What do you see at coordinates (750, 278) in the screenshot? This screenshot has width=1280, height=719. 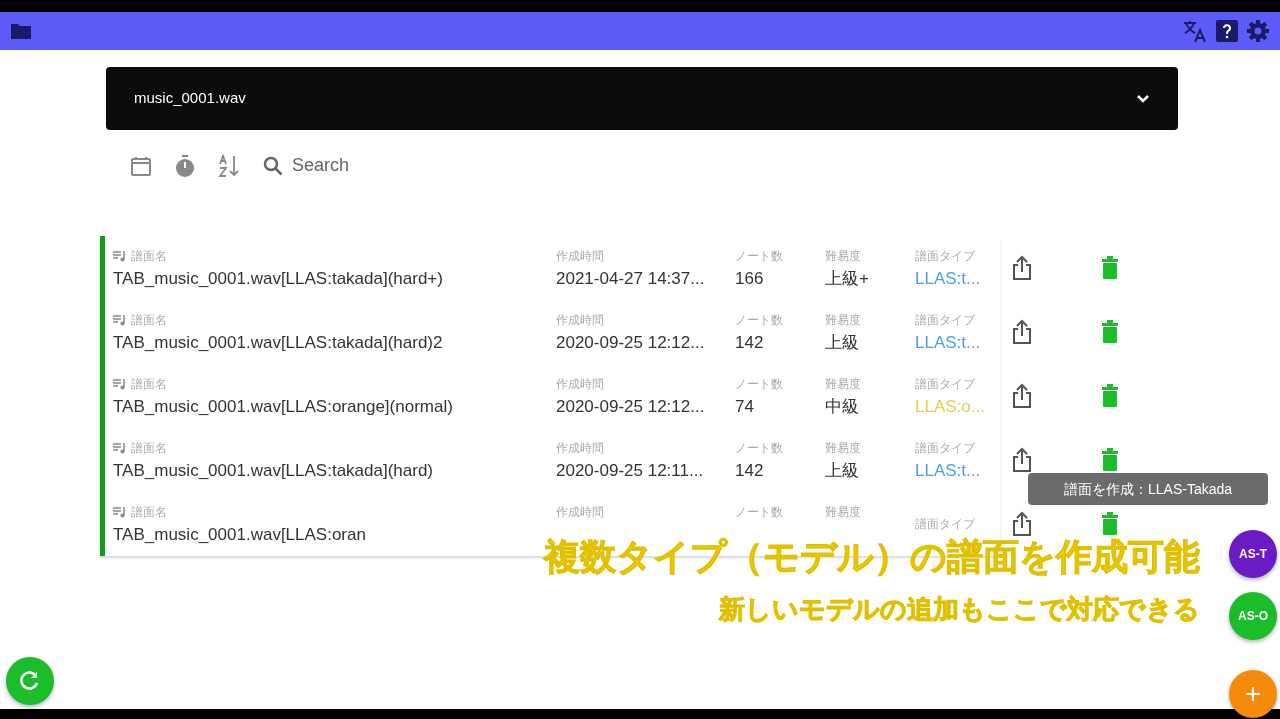 I see `note-count: 166` at bounding box center [750, 278].